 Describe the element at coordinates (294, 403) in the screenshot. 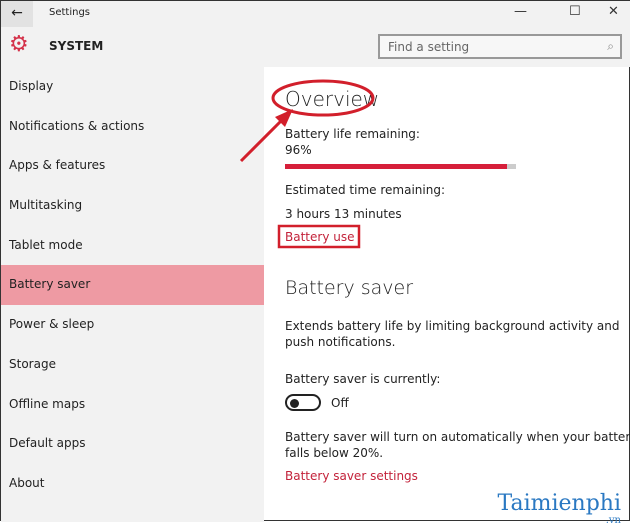

I see `toggle-knob` at that location.